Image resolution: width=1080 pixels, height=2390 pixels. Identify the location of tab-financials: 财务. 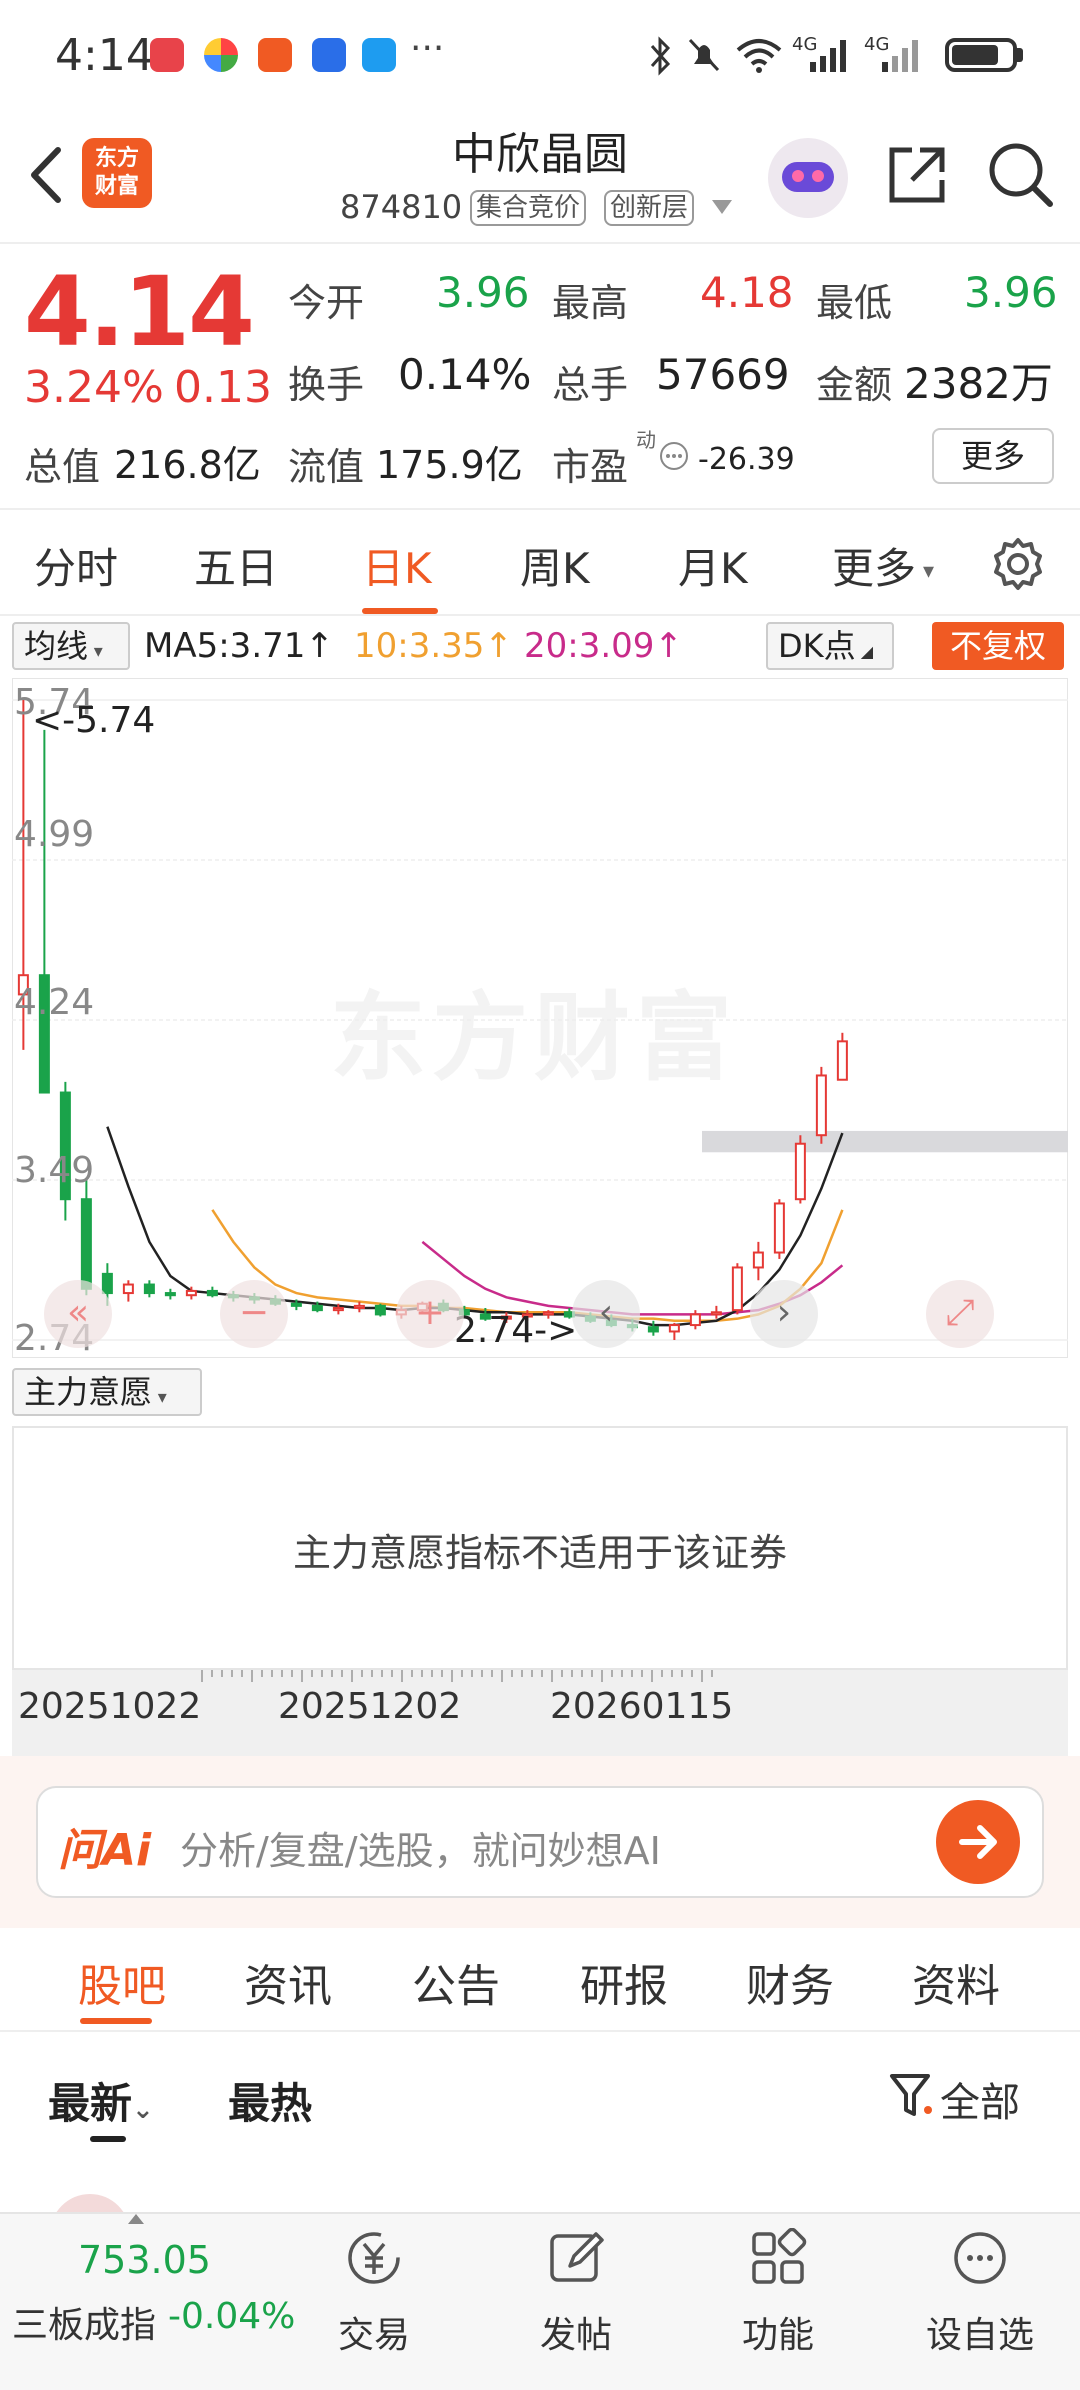
(790, 1982).